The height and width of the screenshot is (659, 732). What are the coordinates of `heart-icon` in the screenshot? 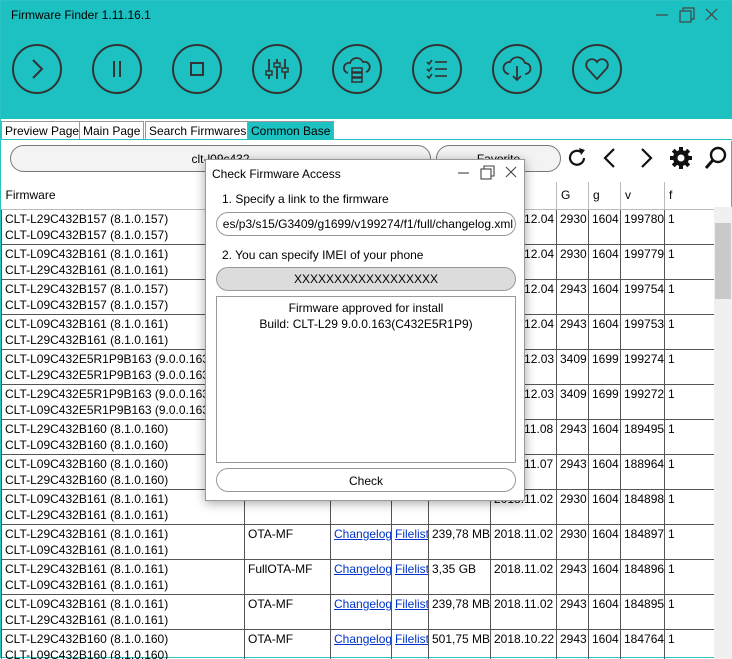 It's located at (597, 69).